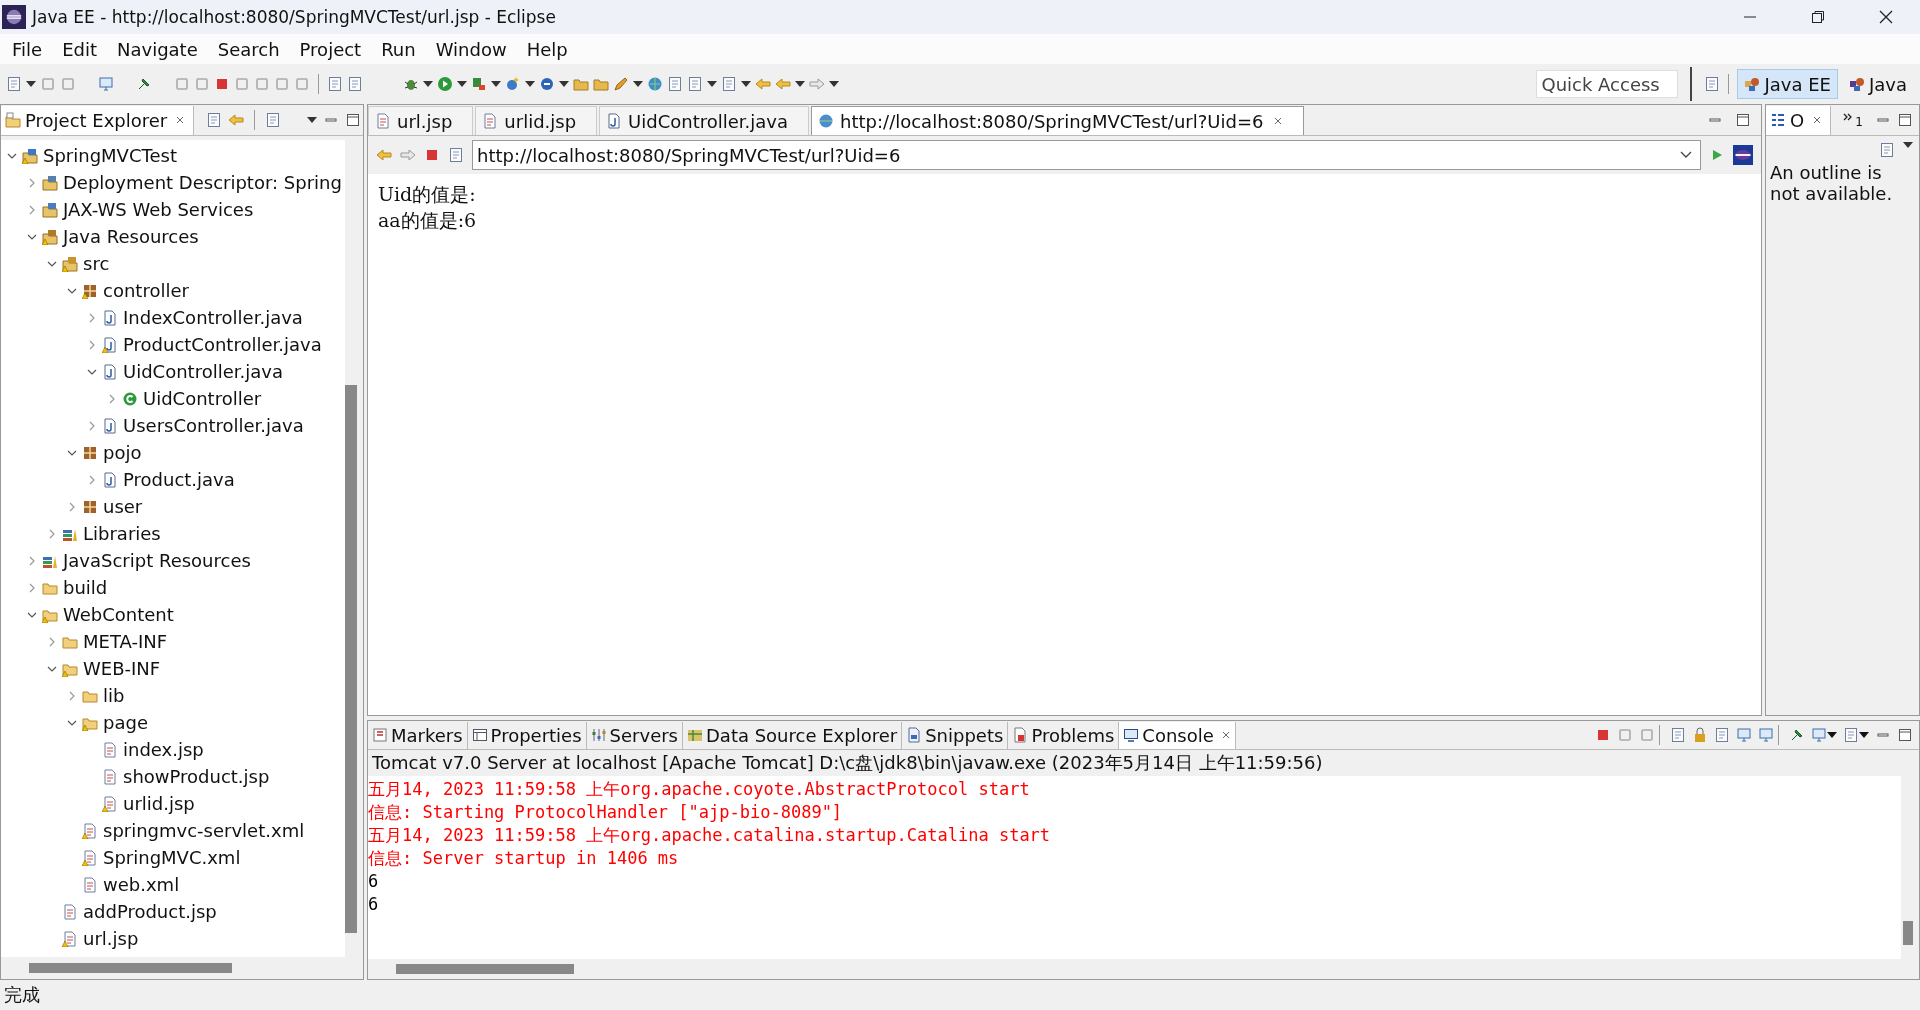  I want to click on panel-tab: O, so click(1799, 120).